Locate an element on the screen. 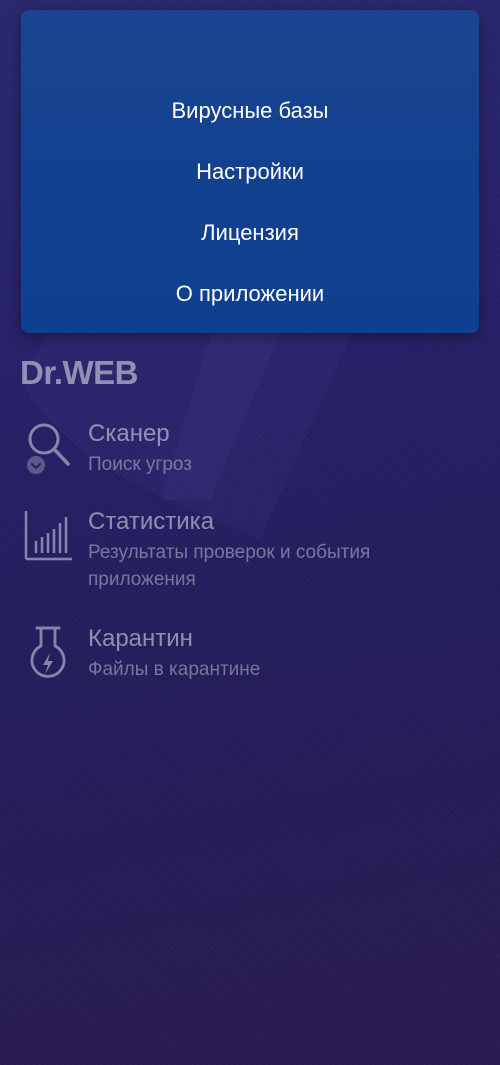 The height and width of the screenshot is (1065, 500). menu-item-title: Сканер is located at coordinates (129, 433).